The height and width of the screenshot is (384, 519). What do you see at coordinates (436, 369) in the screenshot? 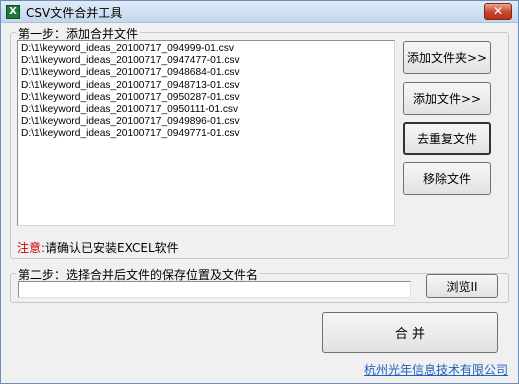
I see `company-link: 杭州光年信息技术有限公司` at bounding box center [436, 369].